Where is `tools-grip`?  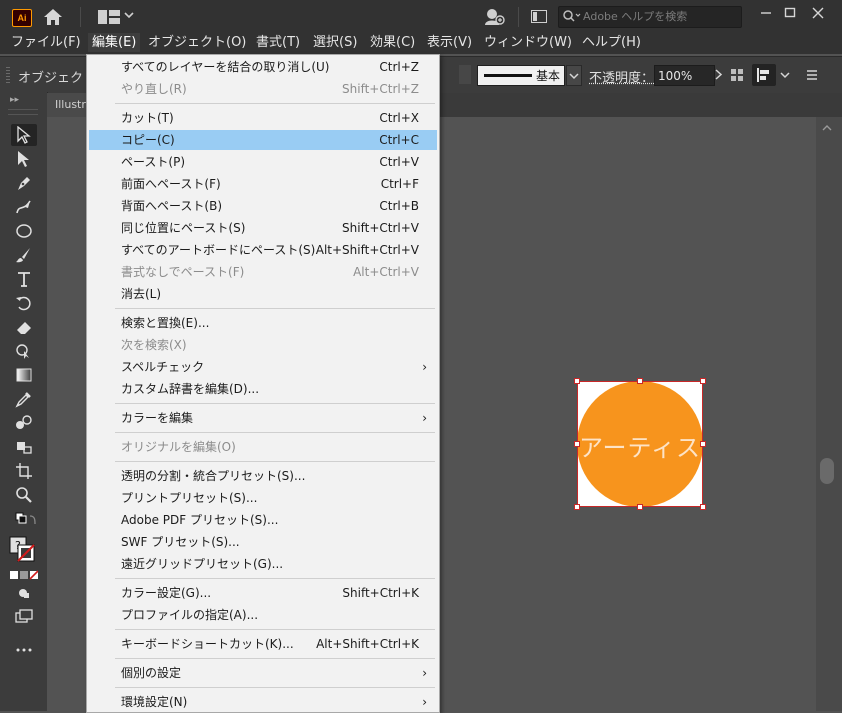 tools-grip is located at coordinates (23, 112).